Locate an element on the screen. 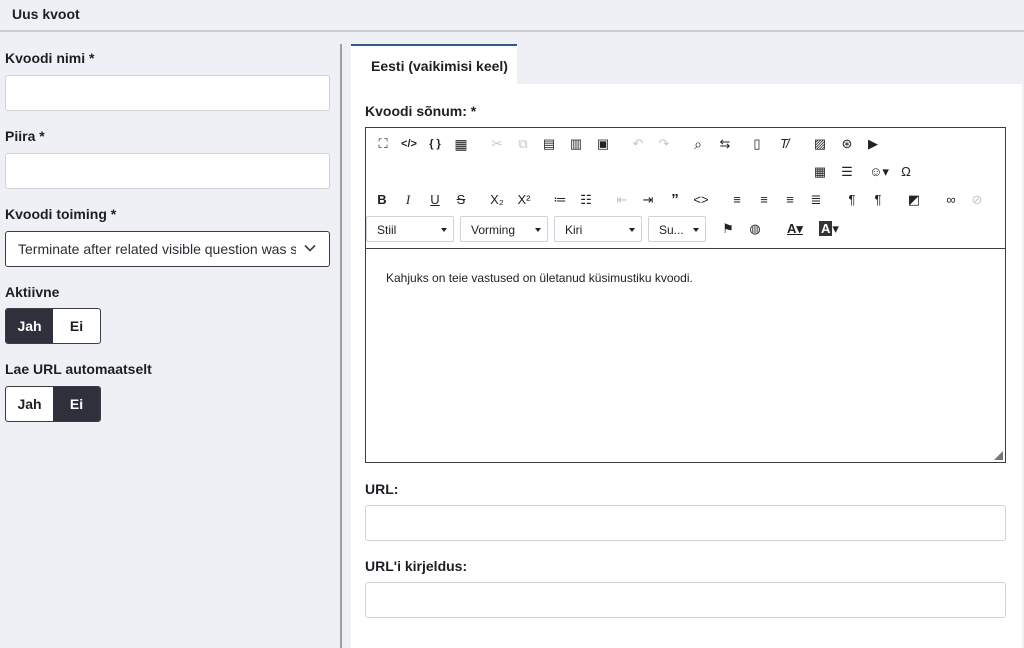  image-icon: ▨ is located at coordinates (820, 144).